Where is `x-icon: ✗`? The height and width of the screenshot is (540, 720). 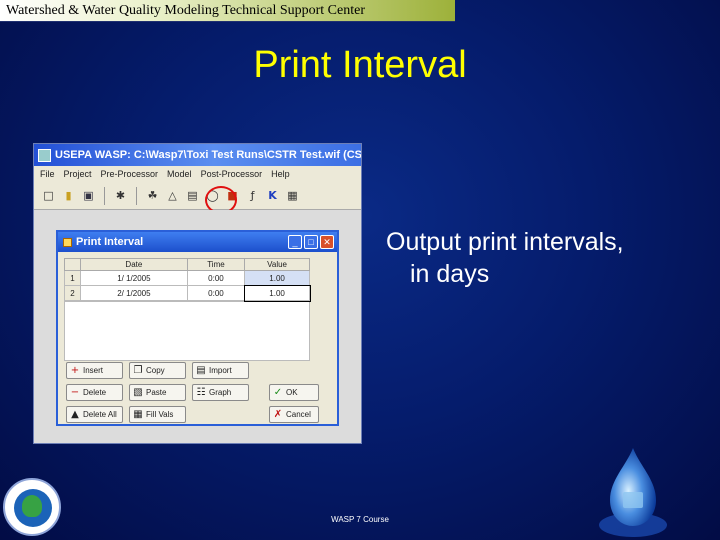
x-icon: ✗ is located at coordinates (278, 414).